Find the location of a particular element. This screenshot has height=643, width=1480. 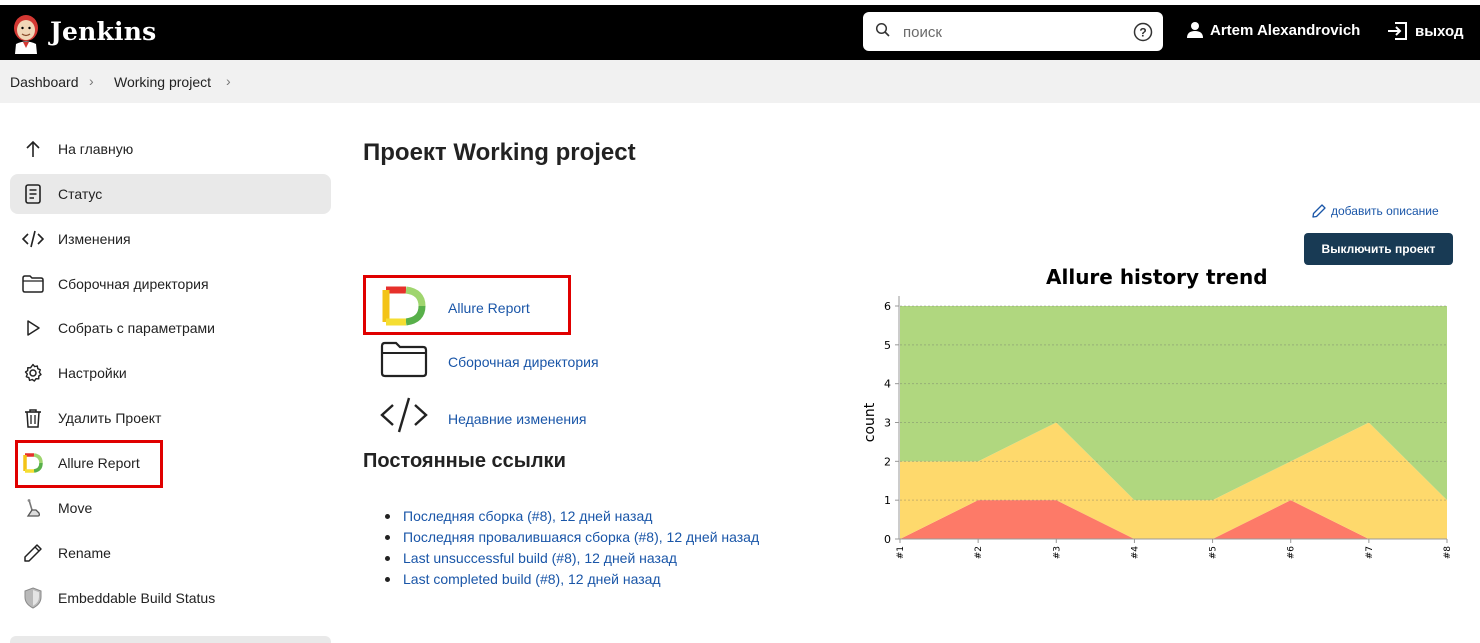

trash-icon is located at coordinates (33, 418).